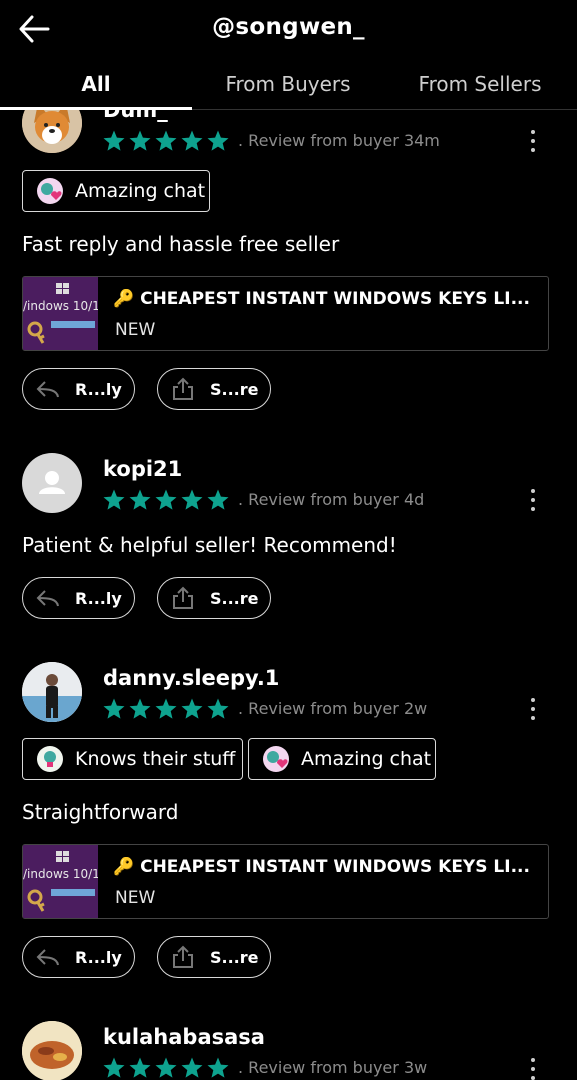 The width and height of the screenshot is (577, 1080). Describe the element at coordinates (331, 499) in the screenshot. I see `review-meta: . Review from buyer 4d` at that location.